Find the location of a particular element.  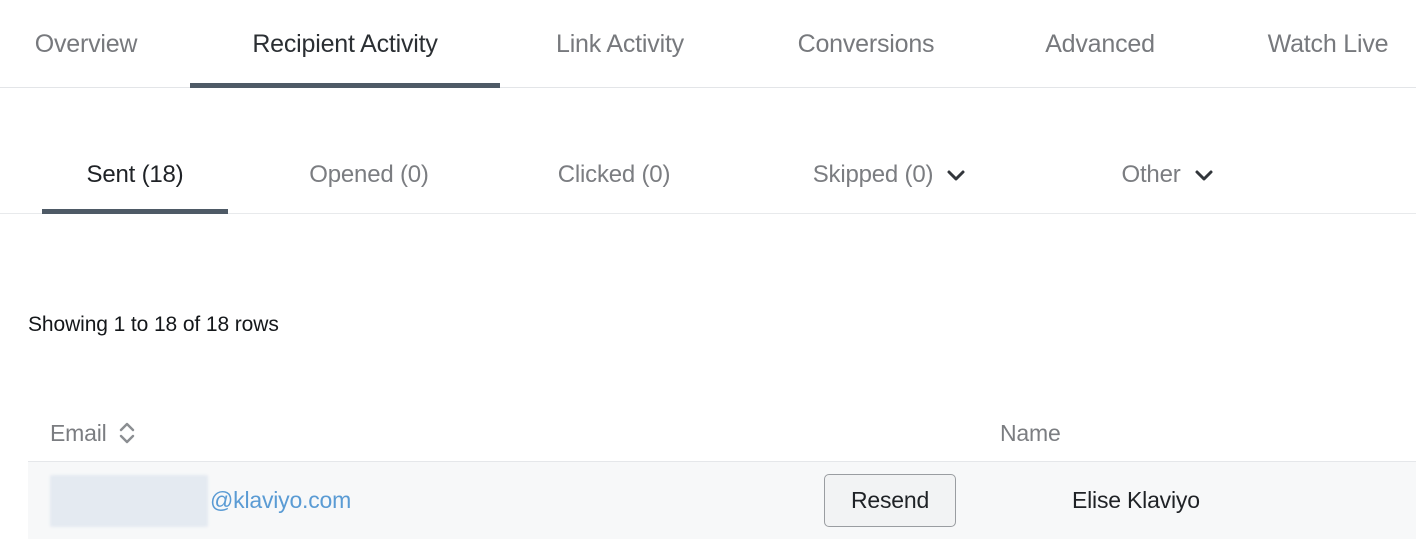

table-header-row: Email Name is located at coordinates (722, 433).